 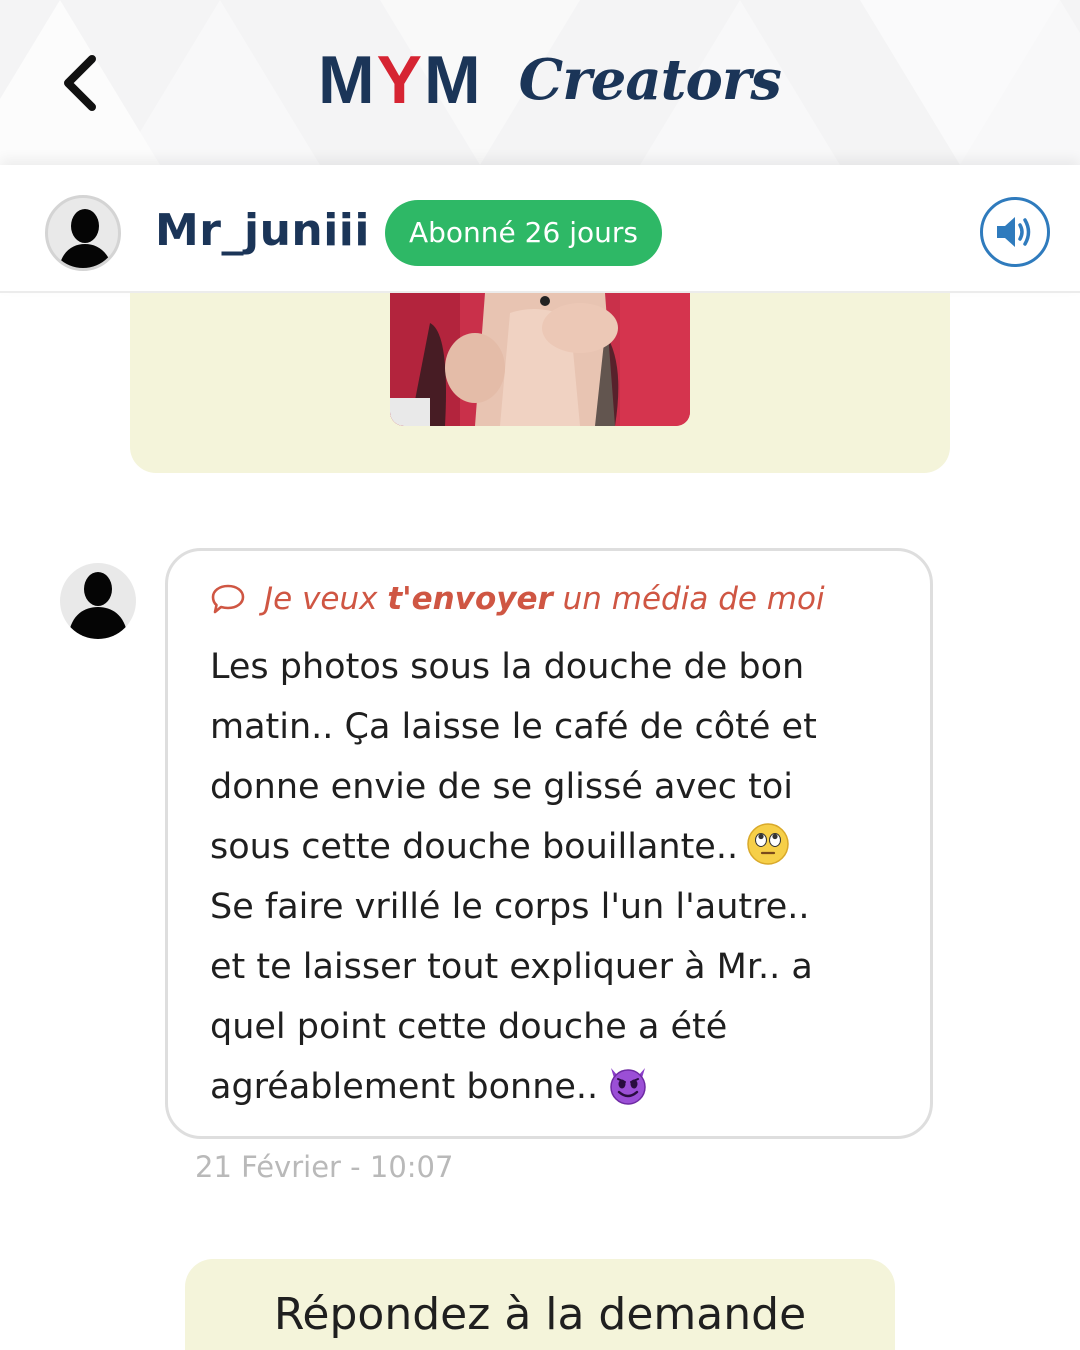 I want to click on media-thumbnail, so click(x=540, y=359).